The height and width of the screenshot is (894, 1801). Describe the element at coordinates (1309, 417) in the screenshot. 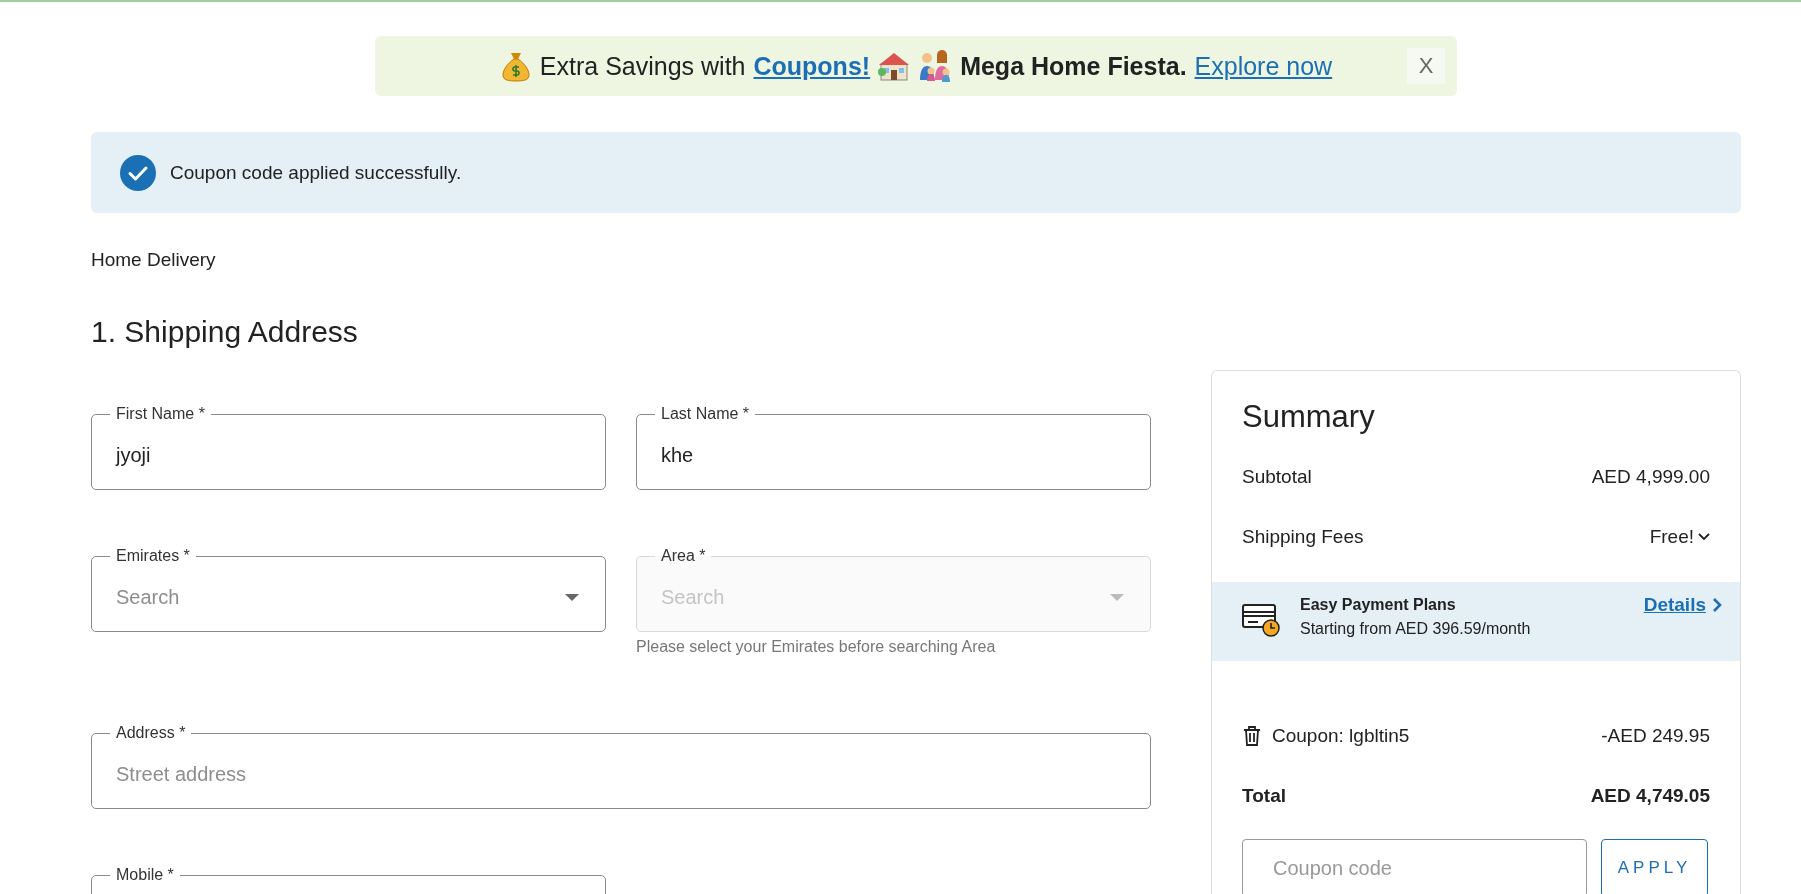

I see `summary-title: Summary` at that location.